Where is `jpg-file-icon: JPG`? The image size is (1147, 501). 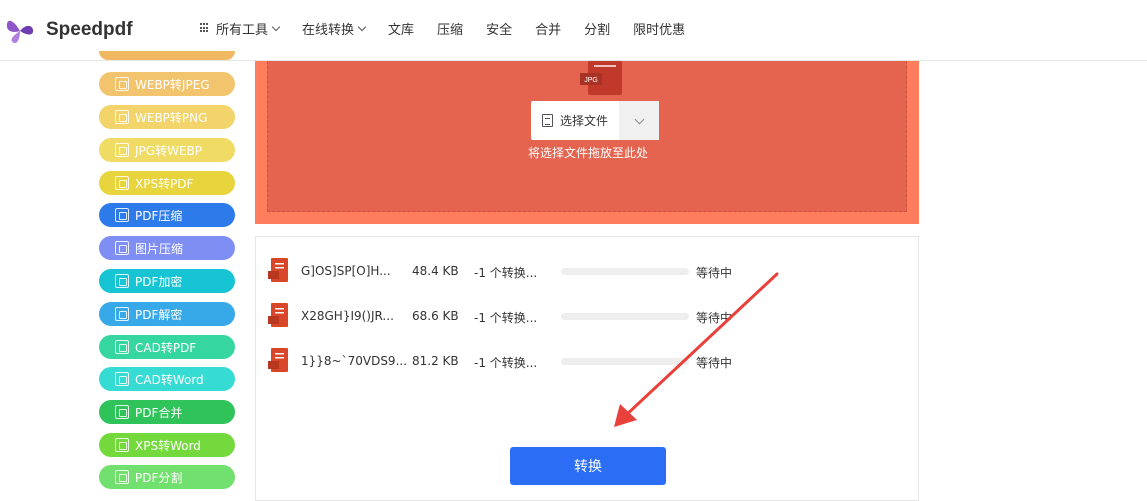
jpg-file-icon: JPG is located at coordinates (601, 78).